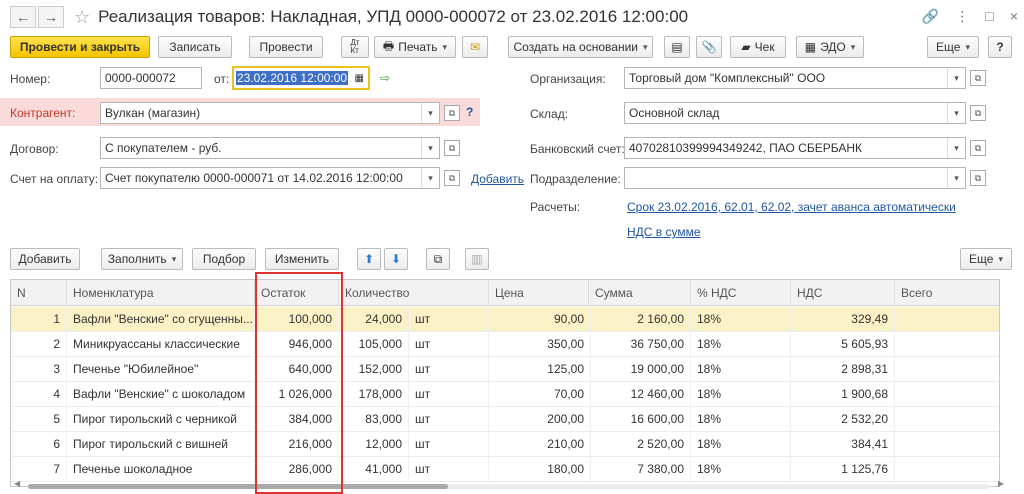 This screenshot has height=494, width=1024. I want to click on move-up-button: ⬆, so click(369, 259).